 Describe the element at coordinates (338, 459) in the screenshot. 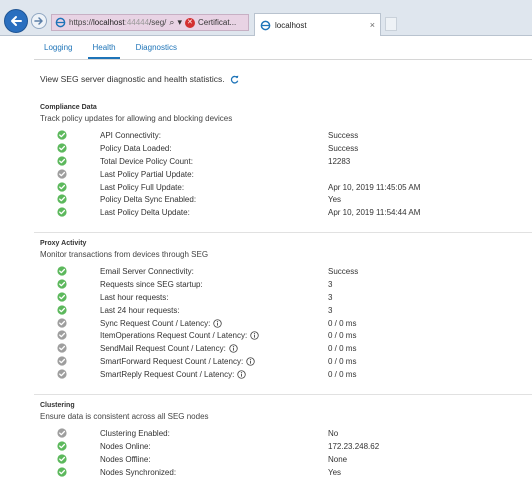

I see `status-value: None` at that location.